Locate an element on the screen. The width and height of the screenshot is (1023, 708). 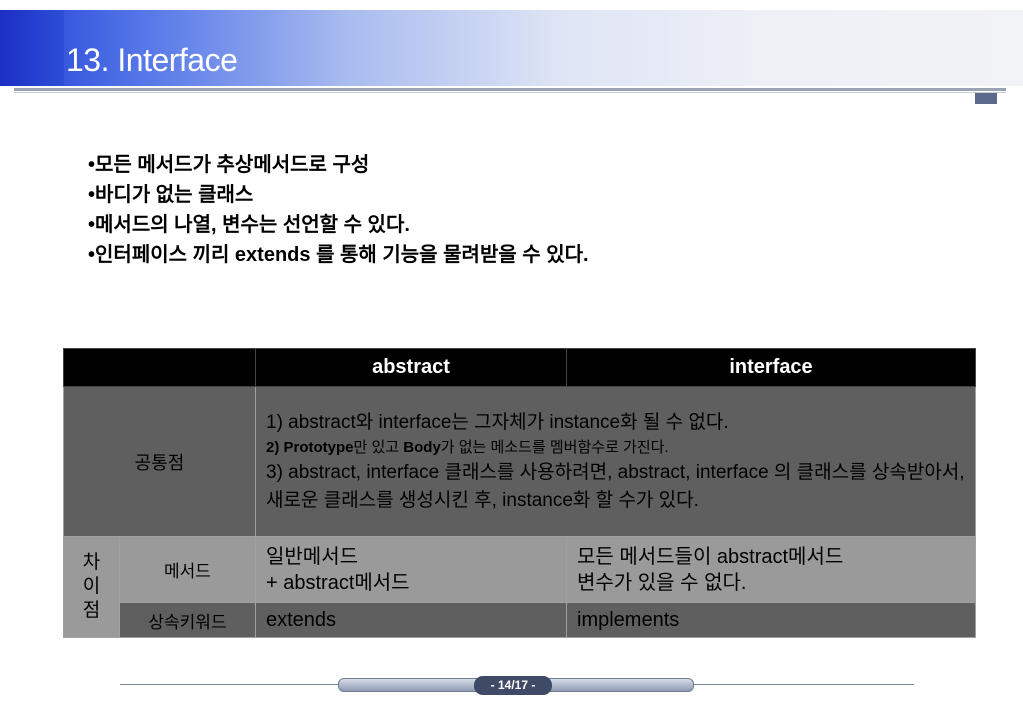
bullet-item: 인터페이스 끼리 extends 를 통해 기능을 물려받을 수 있다. is located at coordinates (338, 255).